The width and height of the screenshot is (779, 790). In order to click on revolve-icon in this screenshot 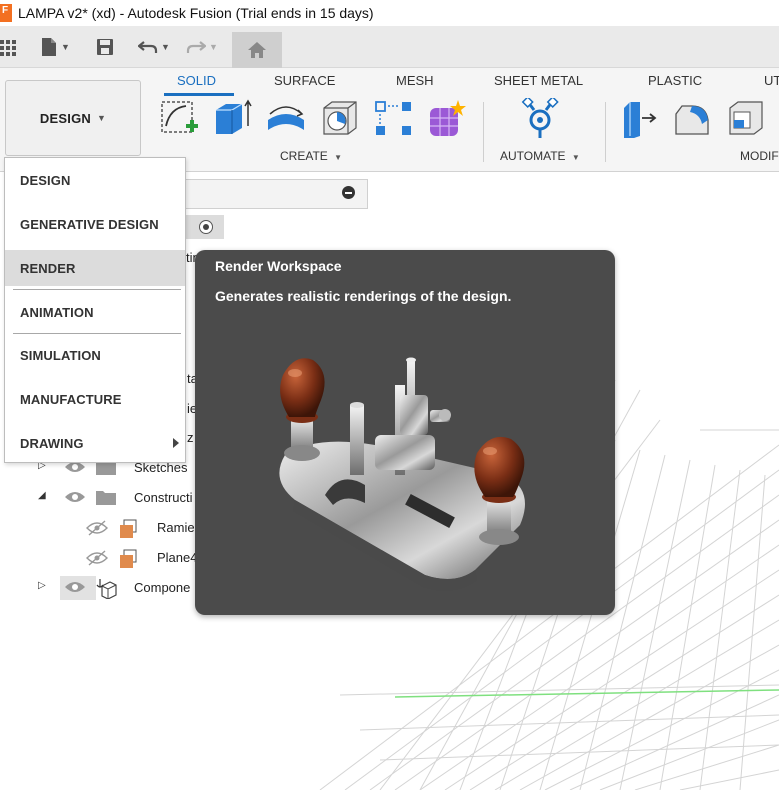, I will do `click(286, 119)`.